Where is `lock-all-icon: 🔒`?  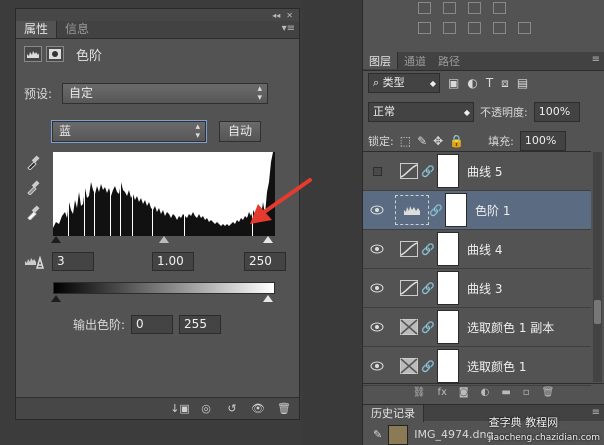 lock-all-icon: 🔒 is located at coordinates (456, 141).